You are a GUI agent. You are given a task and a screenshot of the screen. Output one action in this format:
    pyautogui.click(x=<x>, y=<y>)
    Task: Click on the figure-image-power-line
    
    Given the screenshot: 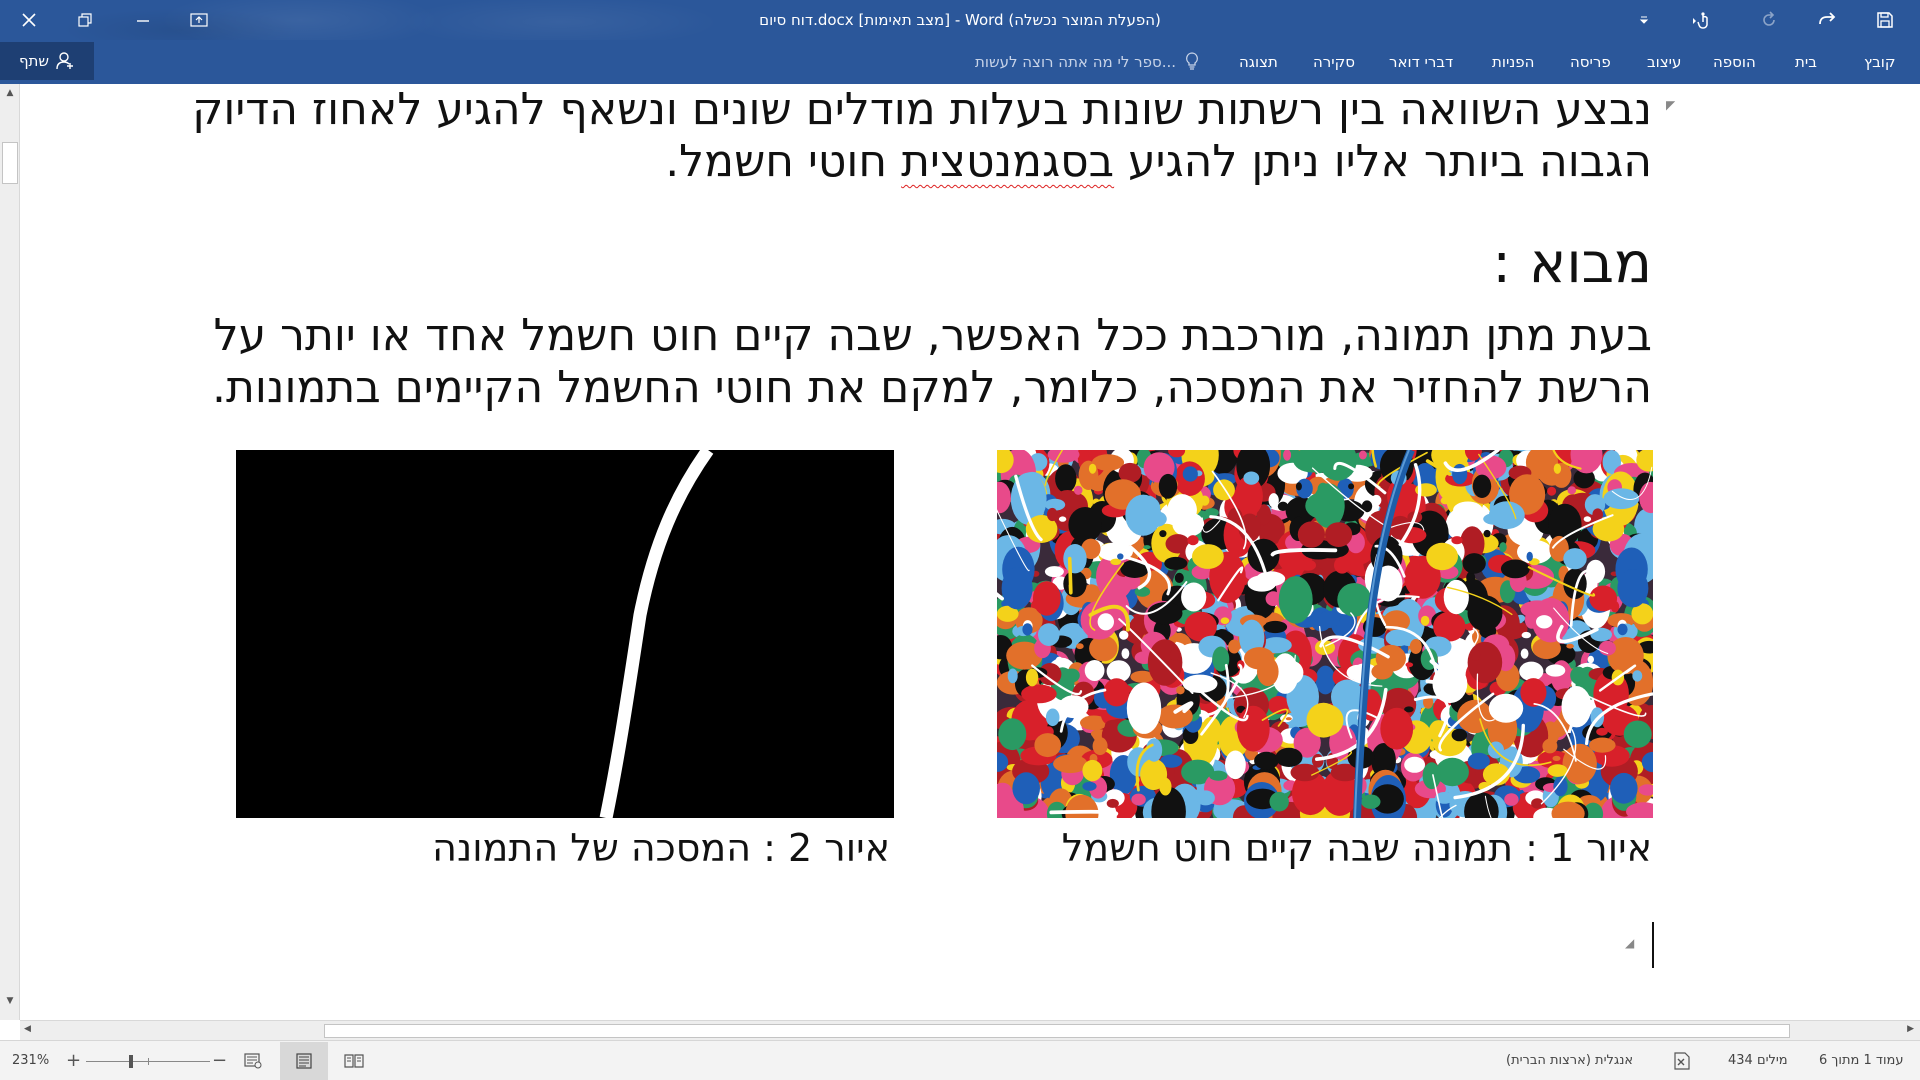 What is the action you would take?
    pyautogui.click(x=1325, y=634)
    